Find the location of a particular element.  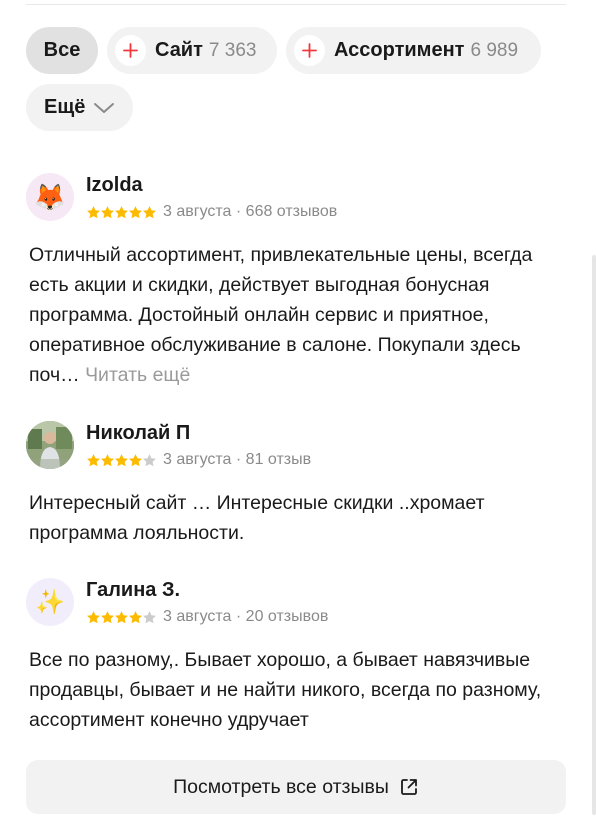

view-all-reviews-label: Посмотреть все отзывы is located at coordinates (281, 786).